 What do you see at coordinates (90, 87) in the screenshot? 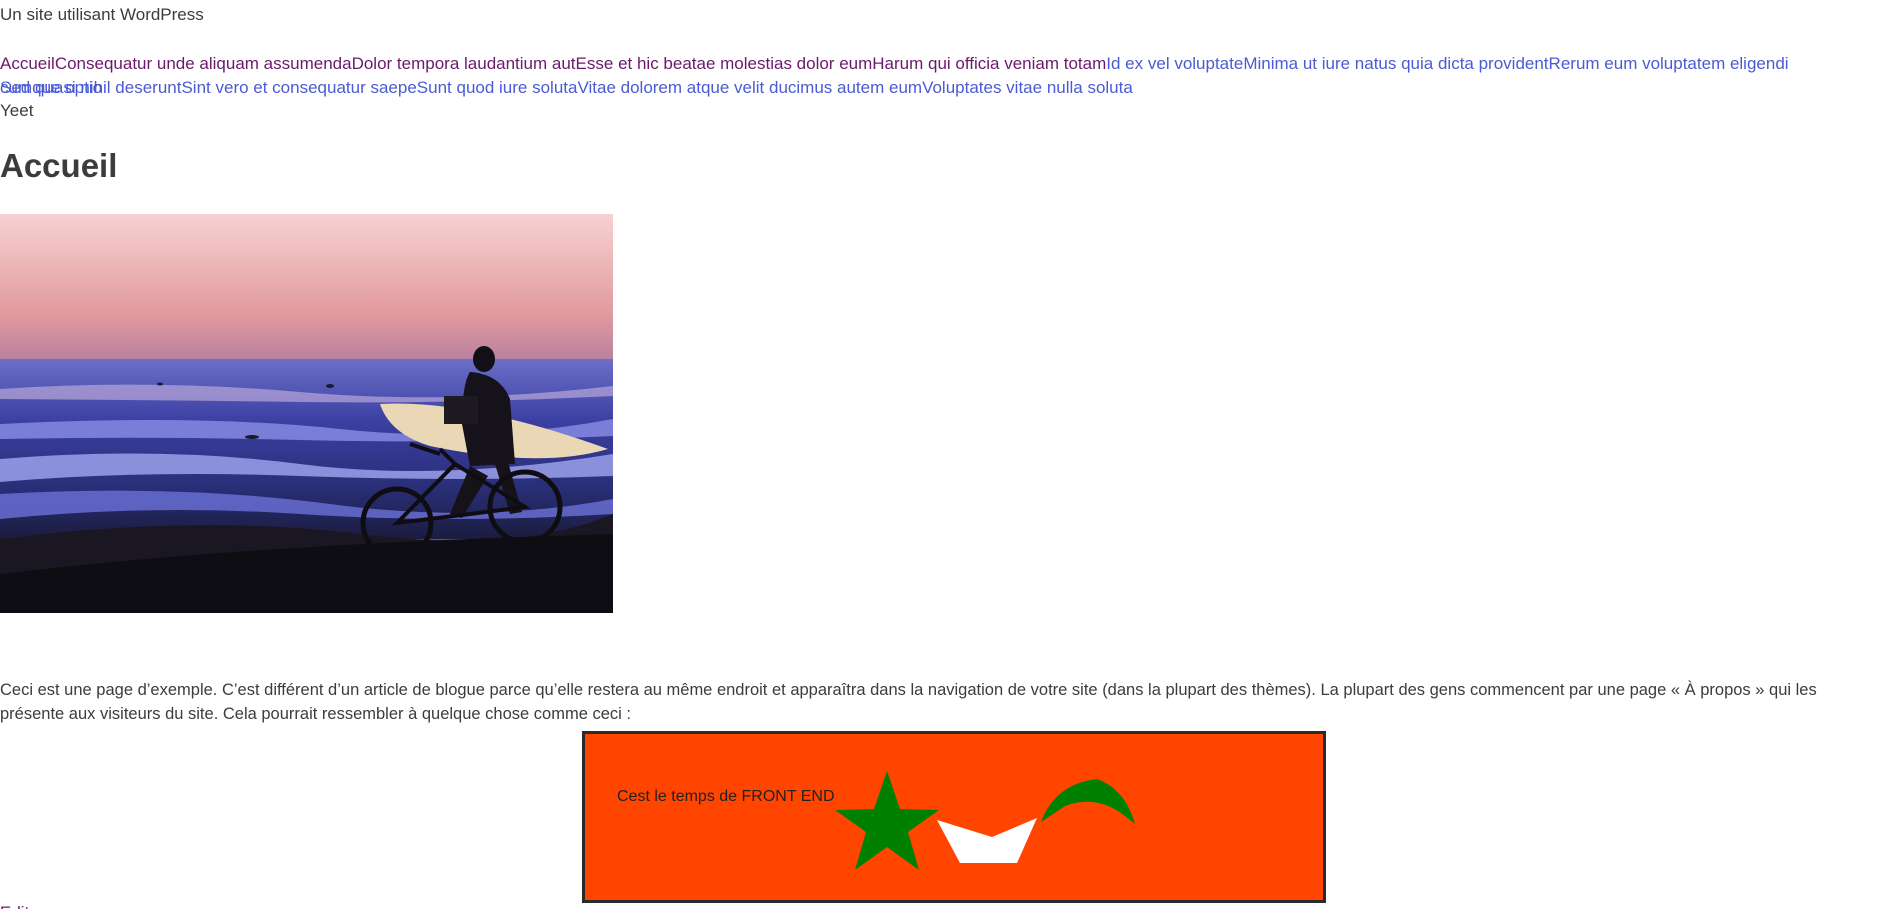
I see `nav-link-sed-quasi: Sed quasi nihil deserunt` at bounding box center [90, 87].